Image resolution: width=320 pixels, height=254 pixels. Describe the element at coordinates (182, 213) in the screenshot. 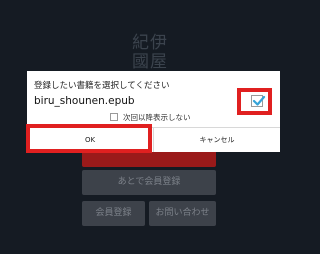

I see `contact-button: お問い合わせ` at that location.